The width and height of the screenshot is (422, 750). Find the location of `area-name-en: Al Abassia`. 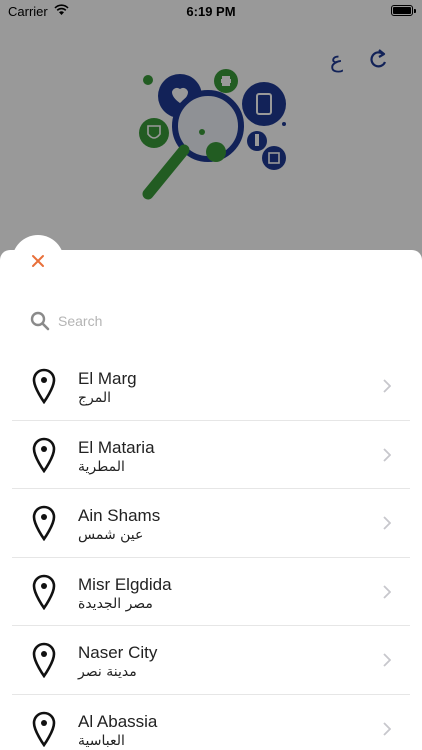

area-name-en: Al Abassia is located at coordinates (118, 721).